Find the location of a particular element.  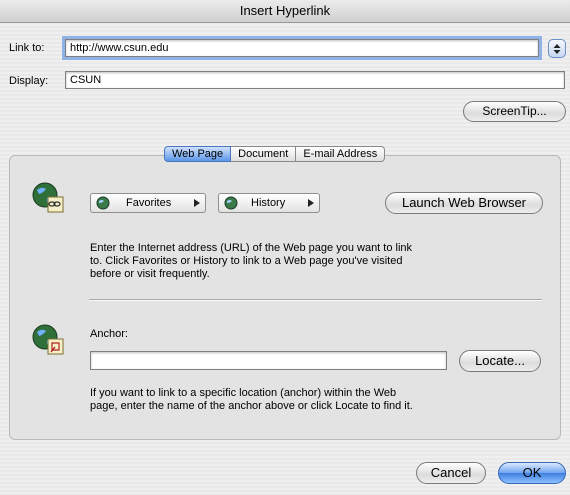

launch-web-browser-button: Launch Web Browser is located at coordinates (464, 203).